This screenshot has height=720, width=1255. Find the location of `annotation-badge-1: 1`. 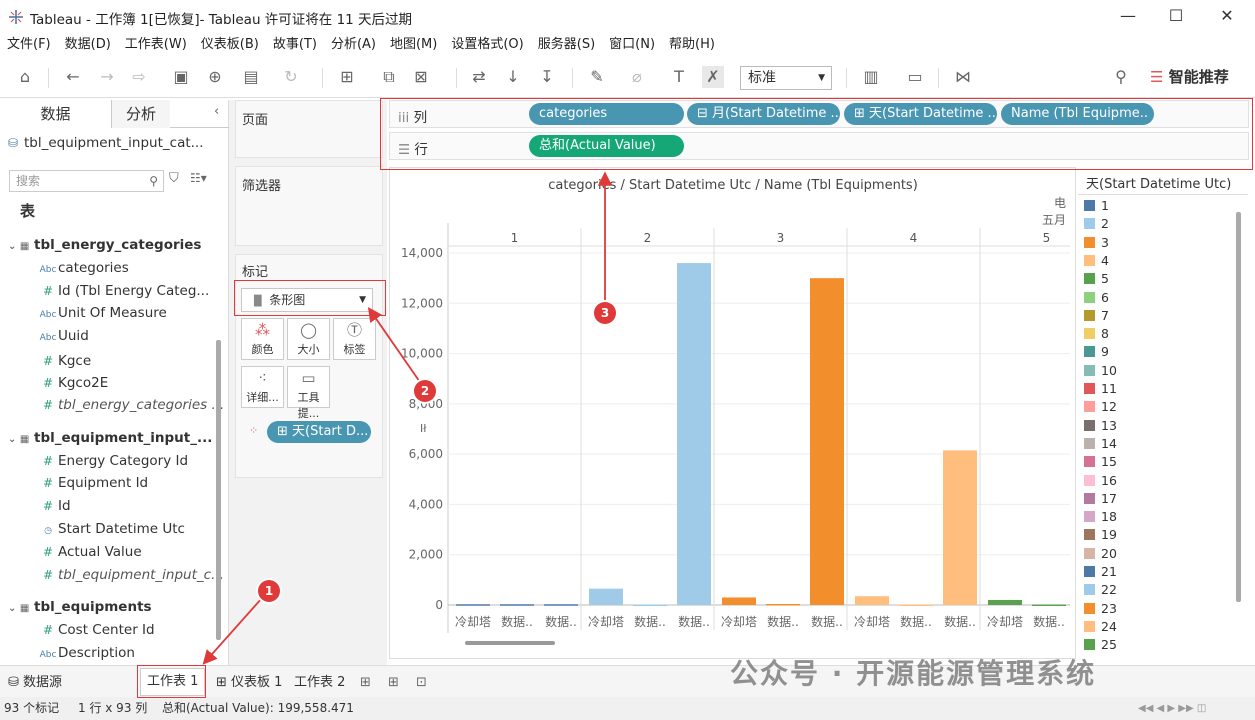

annotation-badge-1: 1 is located at coordinates (269, 591).